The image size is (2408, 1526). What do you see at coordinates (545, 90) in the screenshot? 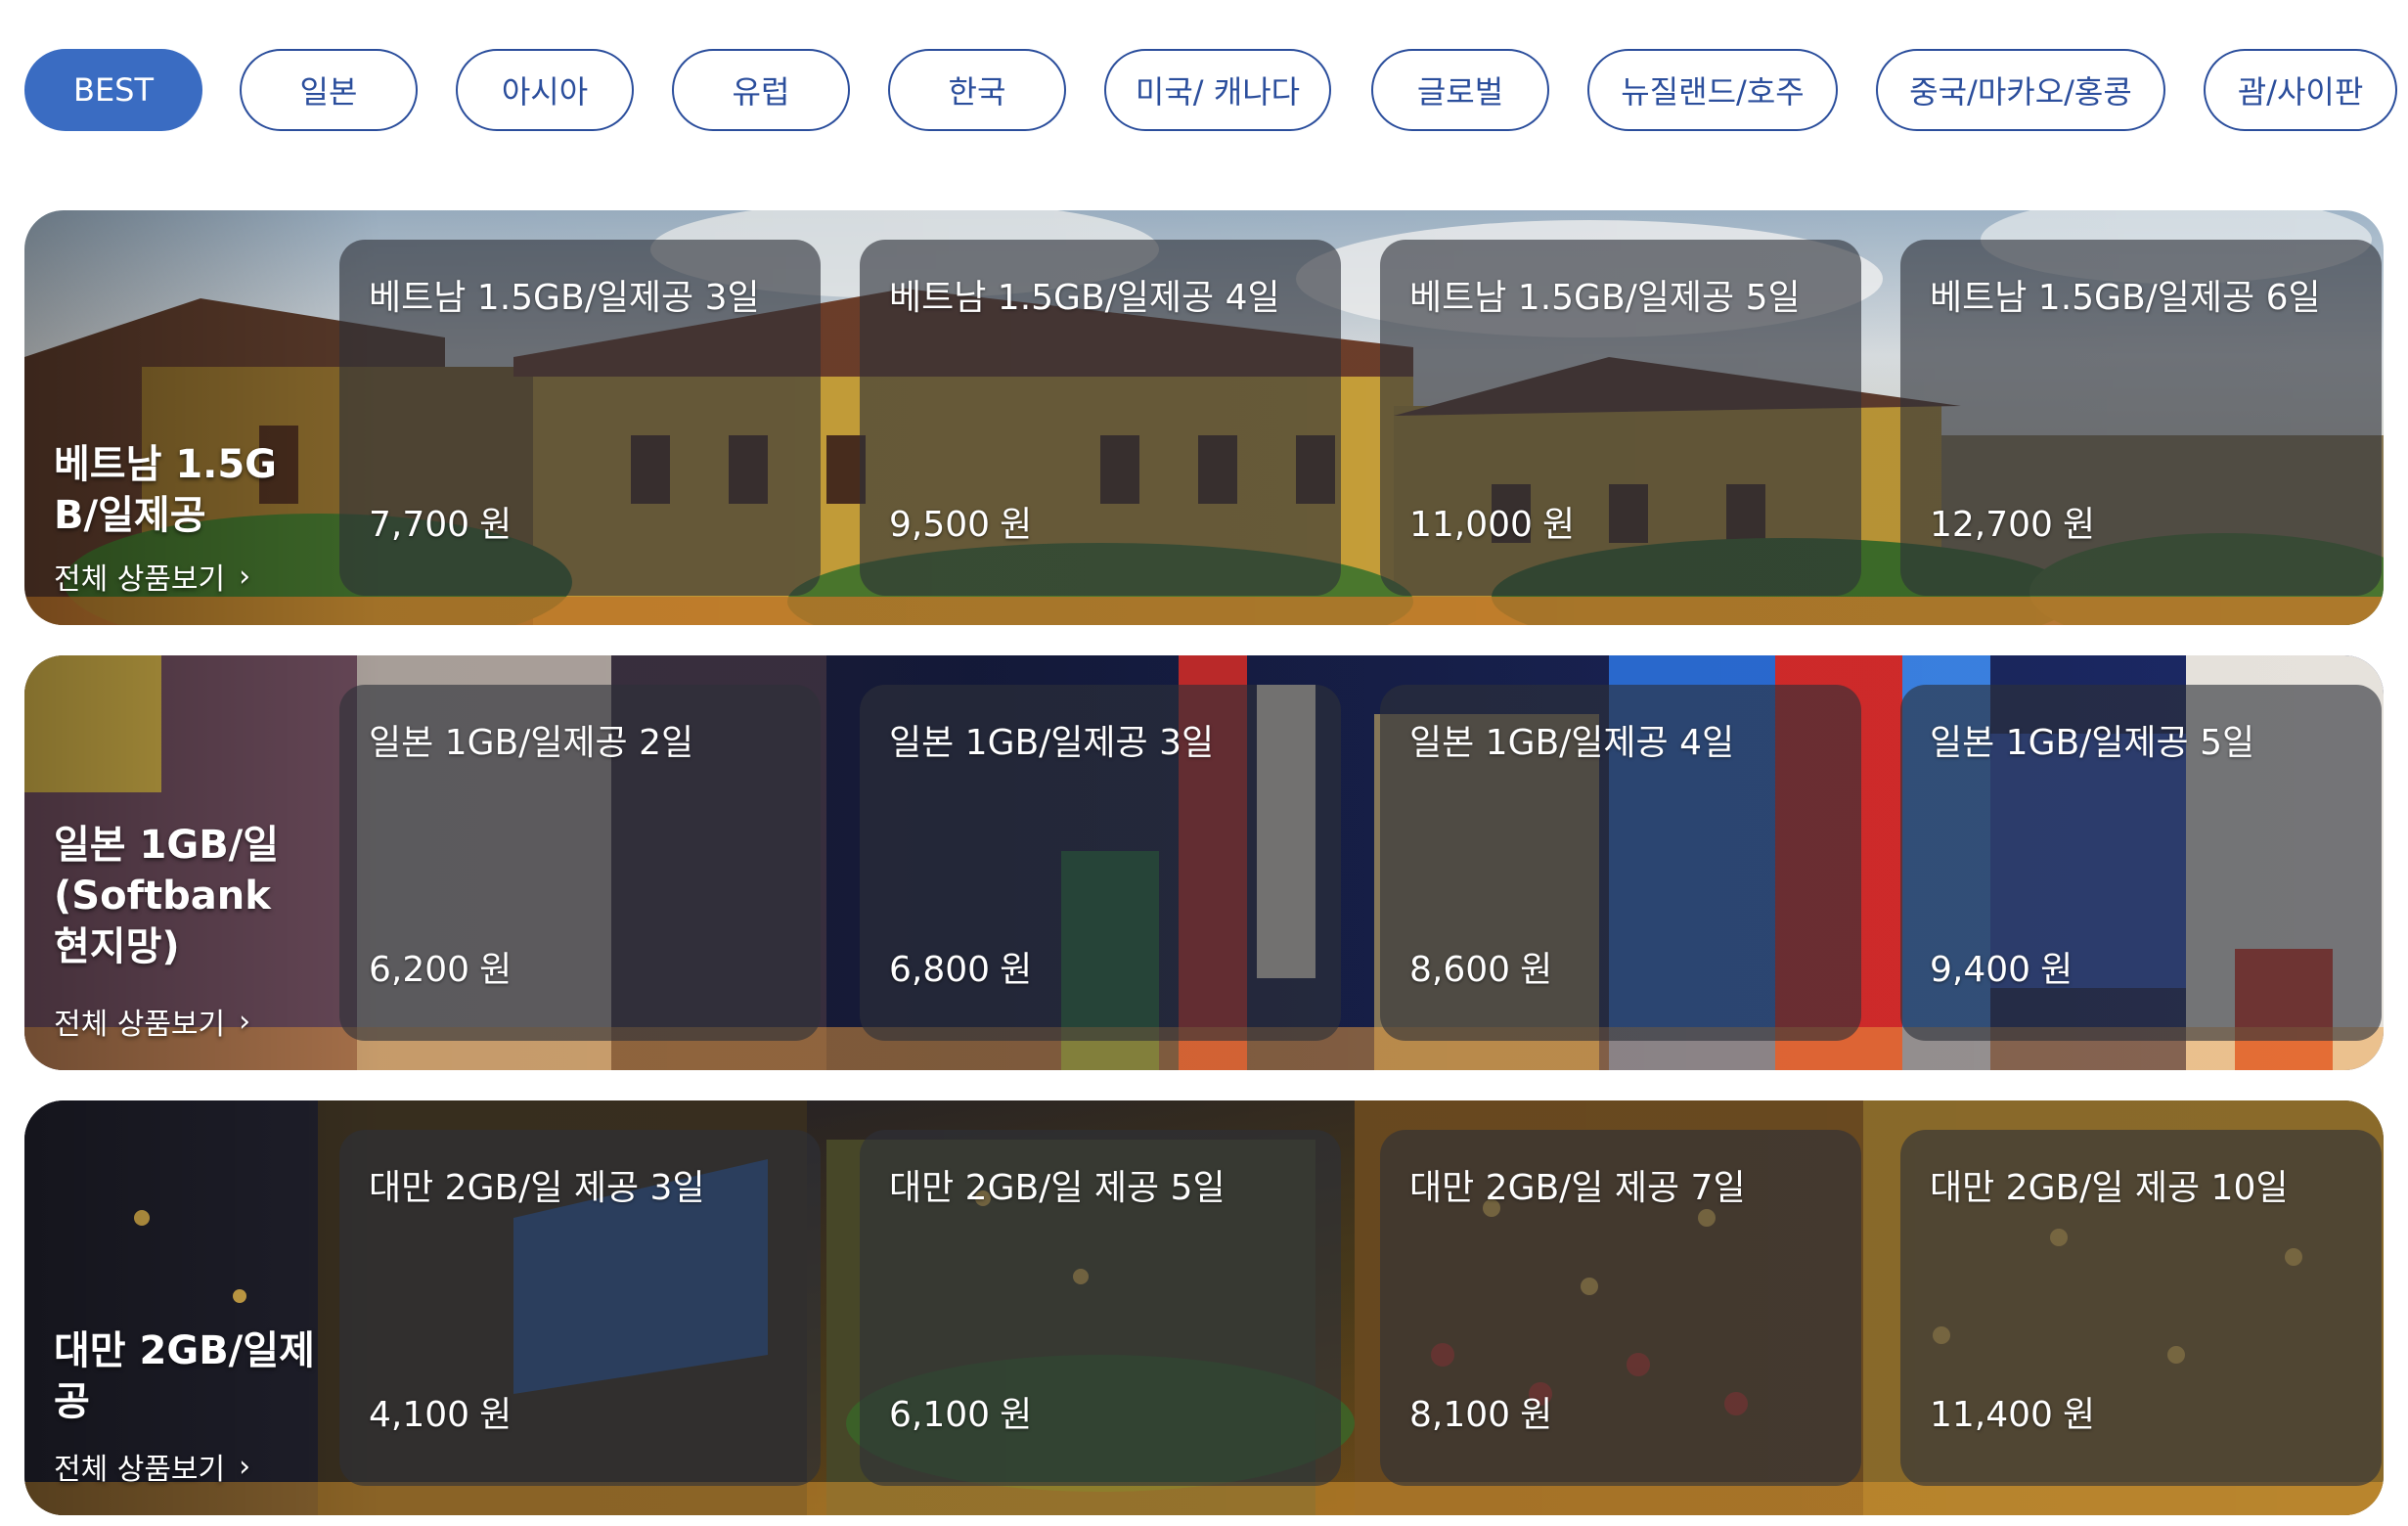
I see `tab-asia: 아시아` at bounding box center [545, 90].